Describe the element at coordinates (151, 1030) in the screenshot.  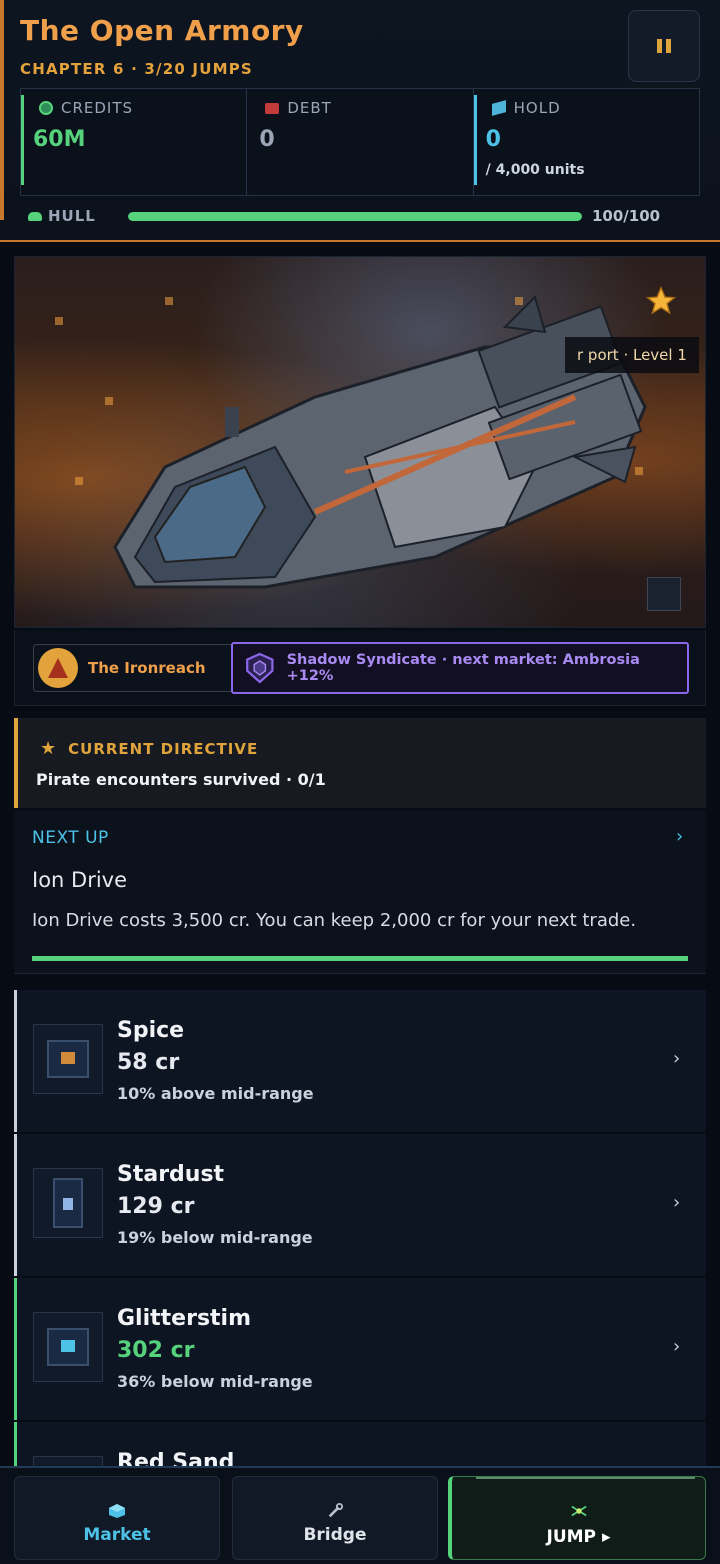
I see `good-name: Spice` at that location.